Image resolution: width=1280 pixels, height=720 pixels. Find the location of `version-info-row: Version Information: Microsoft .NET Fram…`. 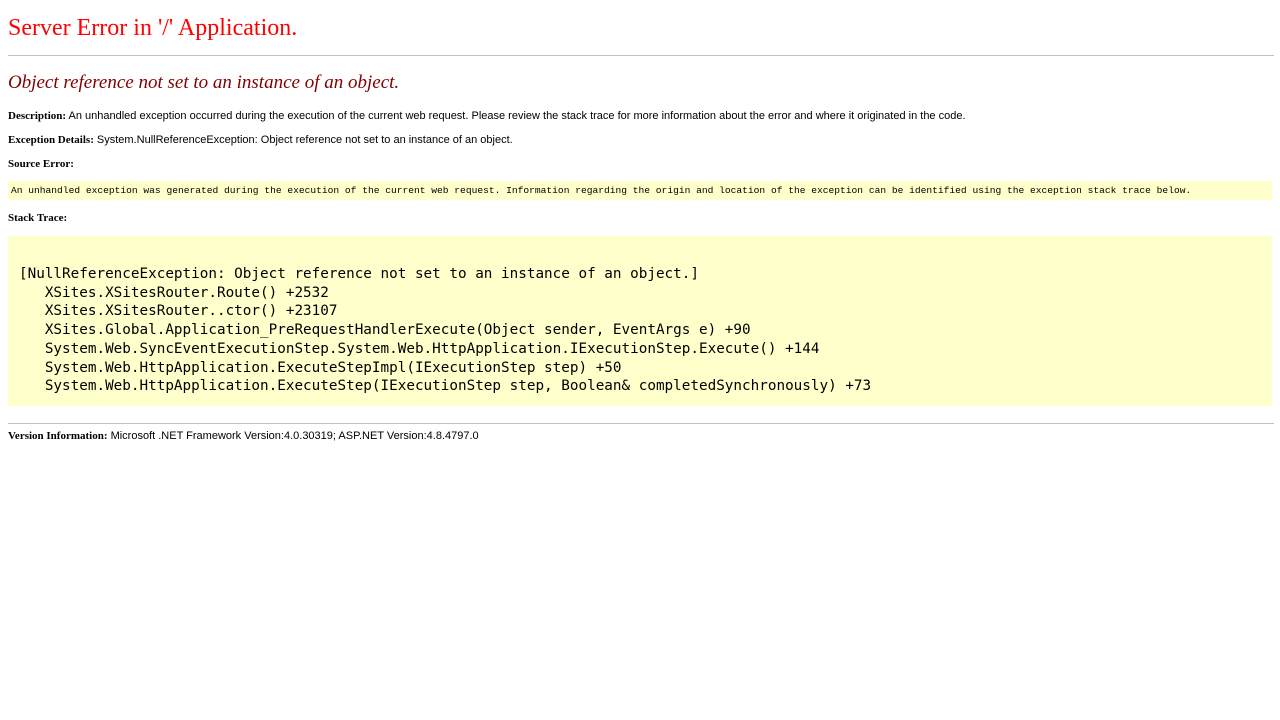

version-info-row: Version Information: Microsoft .NET Fram… is located at coordinates (243, 436).